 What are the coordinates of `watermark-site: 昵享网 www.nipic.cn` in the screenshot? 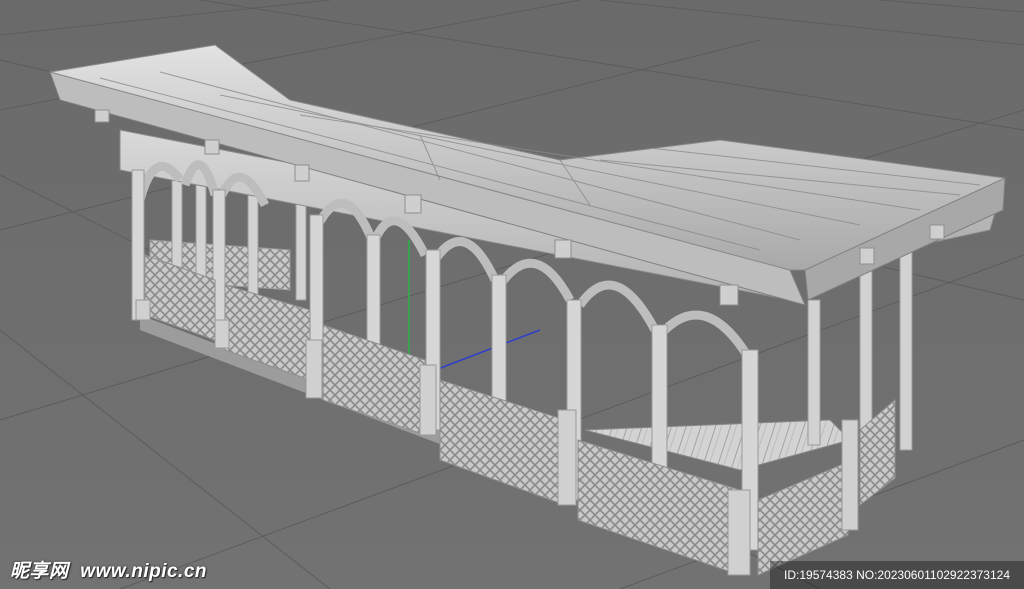 It's located at (108, 569).